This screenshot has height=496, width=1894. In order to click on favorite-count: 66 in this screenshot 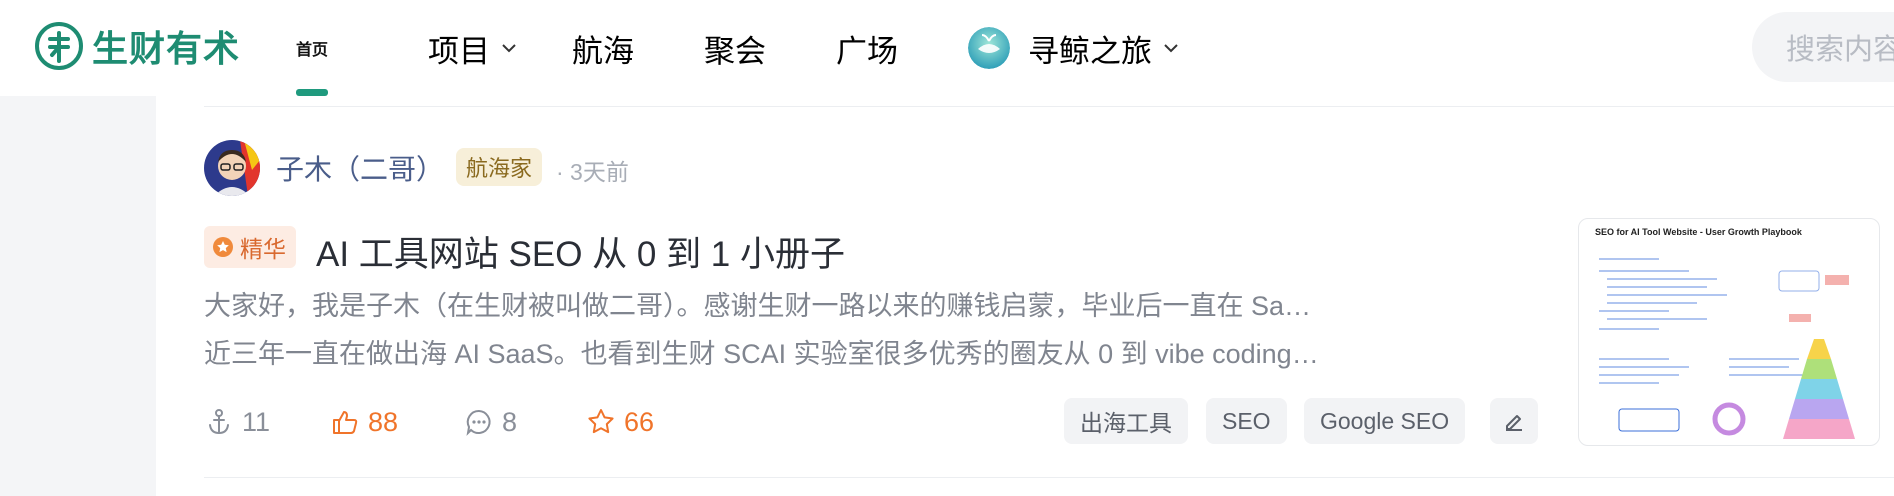, I will do `click(639, 421)`.